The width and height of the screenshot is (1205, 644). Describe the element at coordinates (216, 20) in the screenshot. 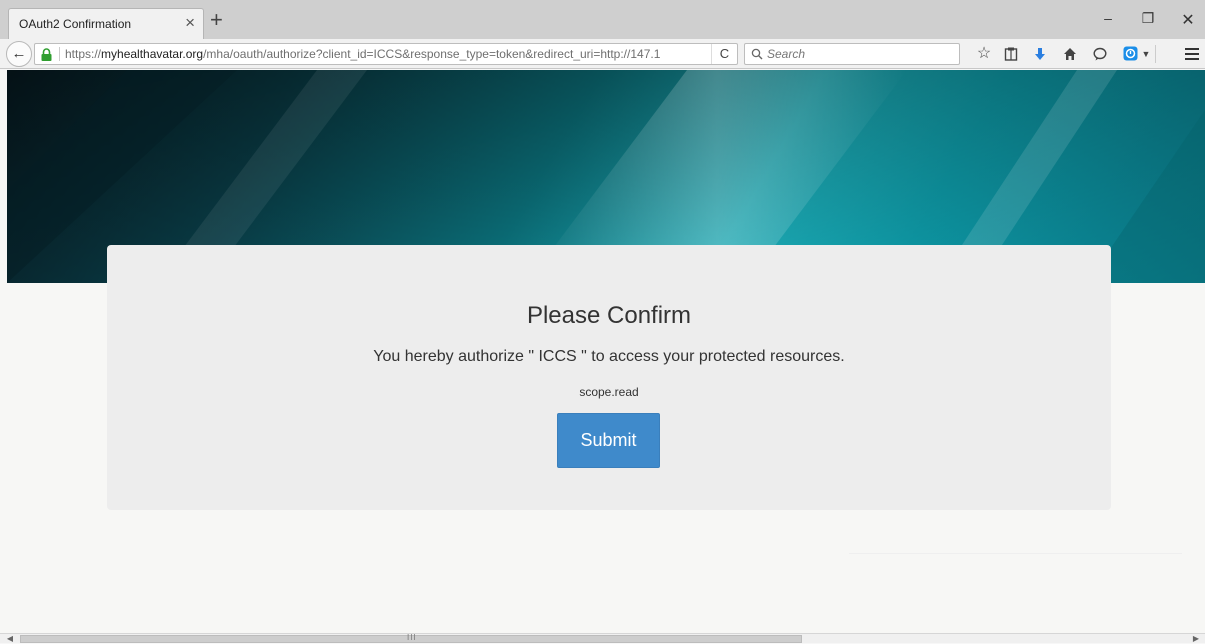

I see `new-tab-icon: +` at that location.